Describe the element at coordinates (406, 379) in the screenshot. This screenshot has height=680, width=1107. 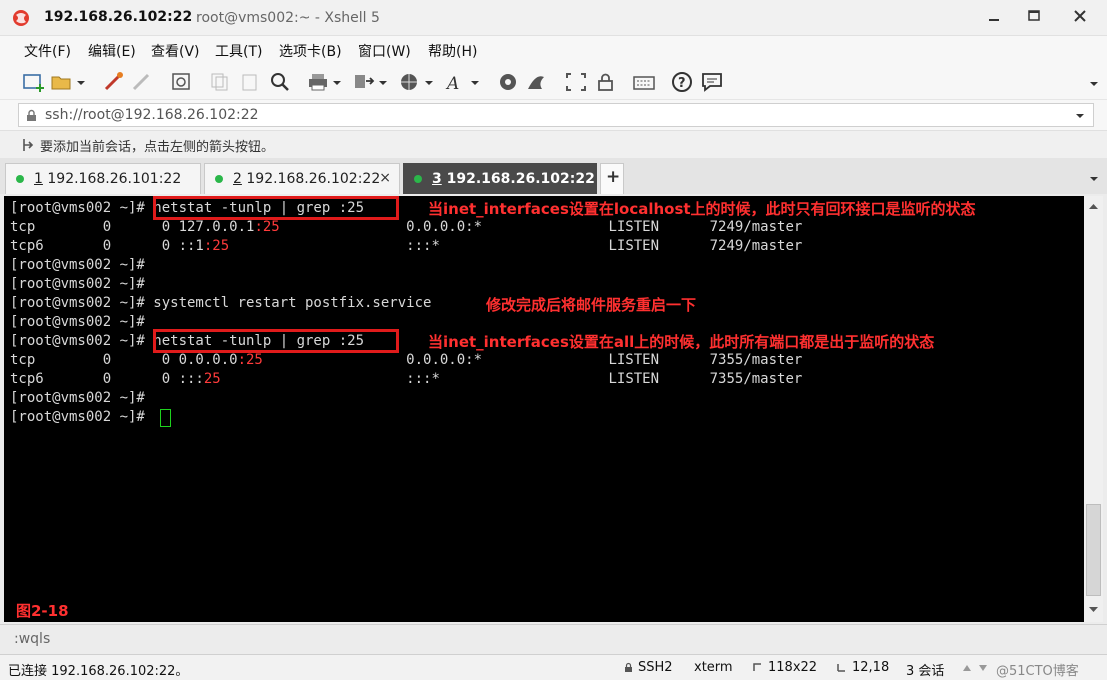
I see `terminal-line: tcp6 0 0 :::25 :::* LISTEN 7355/master` at that location.